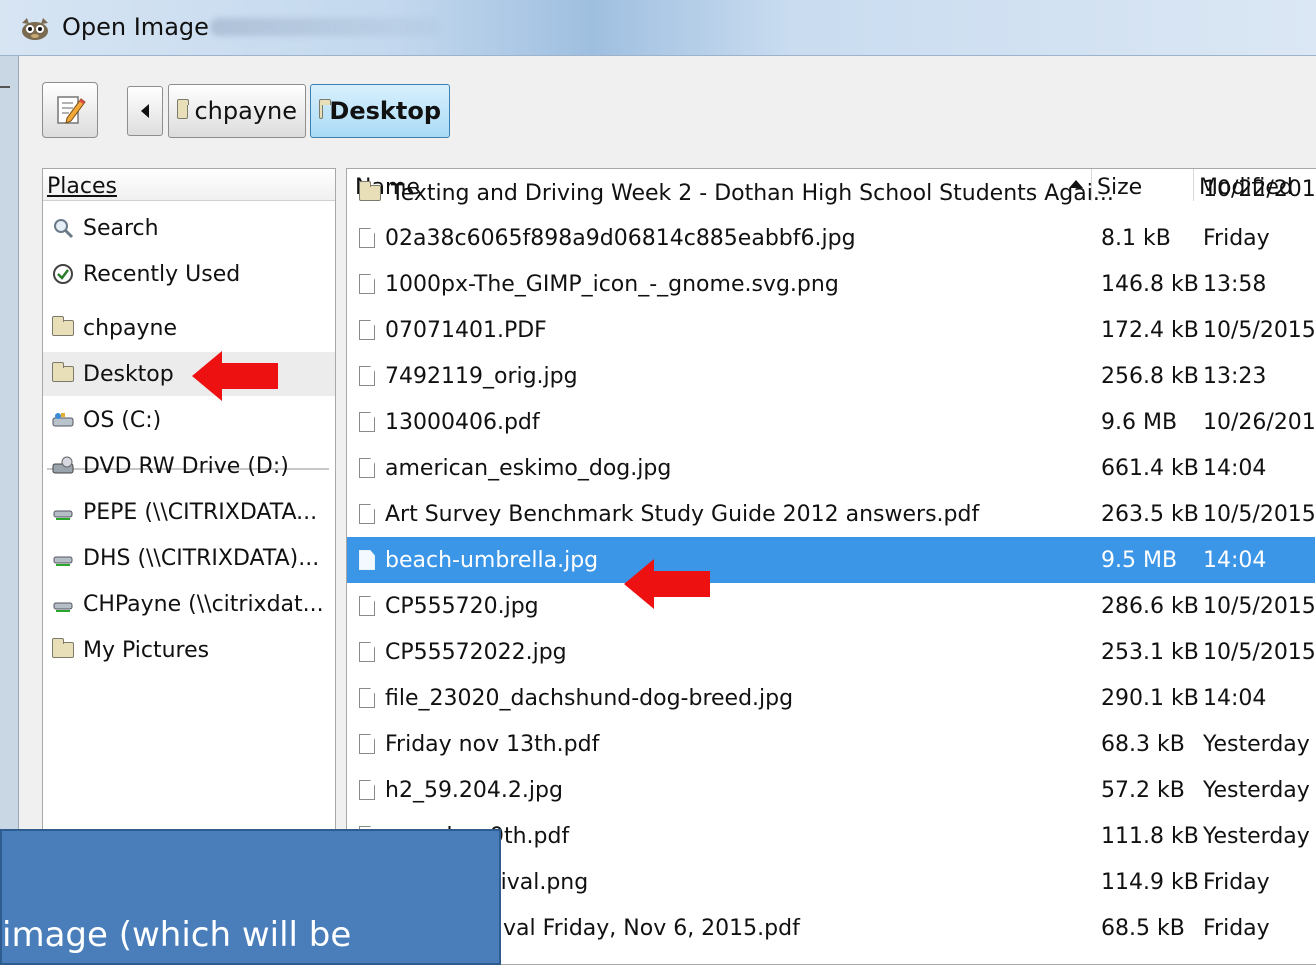 The image size is (1316, 965). I want to click on file-modified: 10/26/2015, so click(1259, 422).